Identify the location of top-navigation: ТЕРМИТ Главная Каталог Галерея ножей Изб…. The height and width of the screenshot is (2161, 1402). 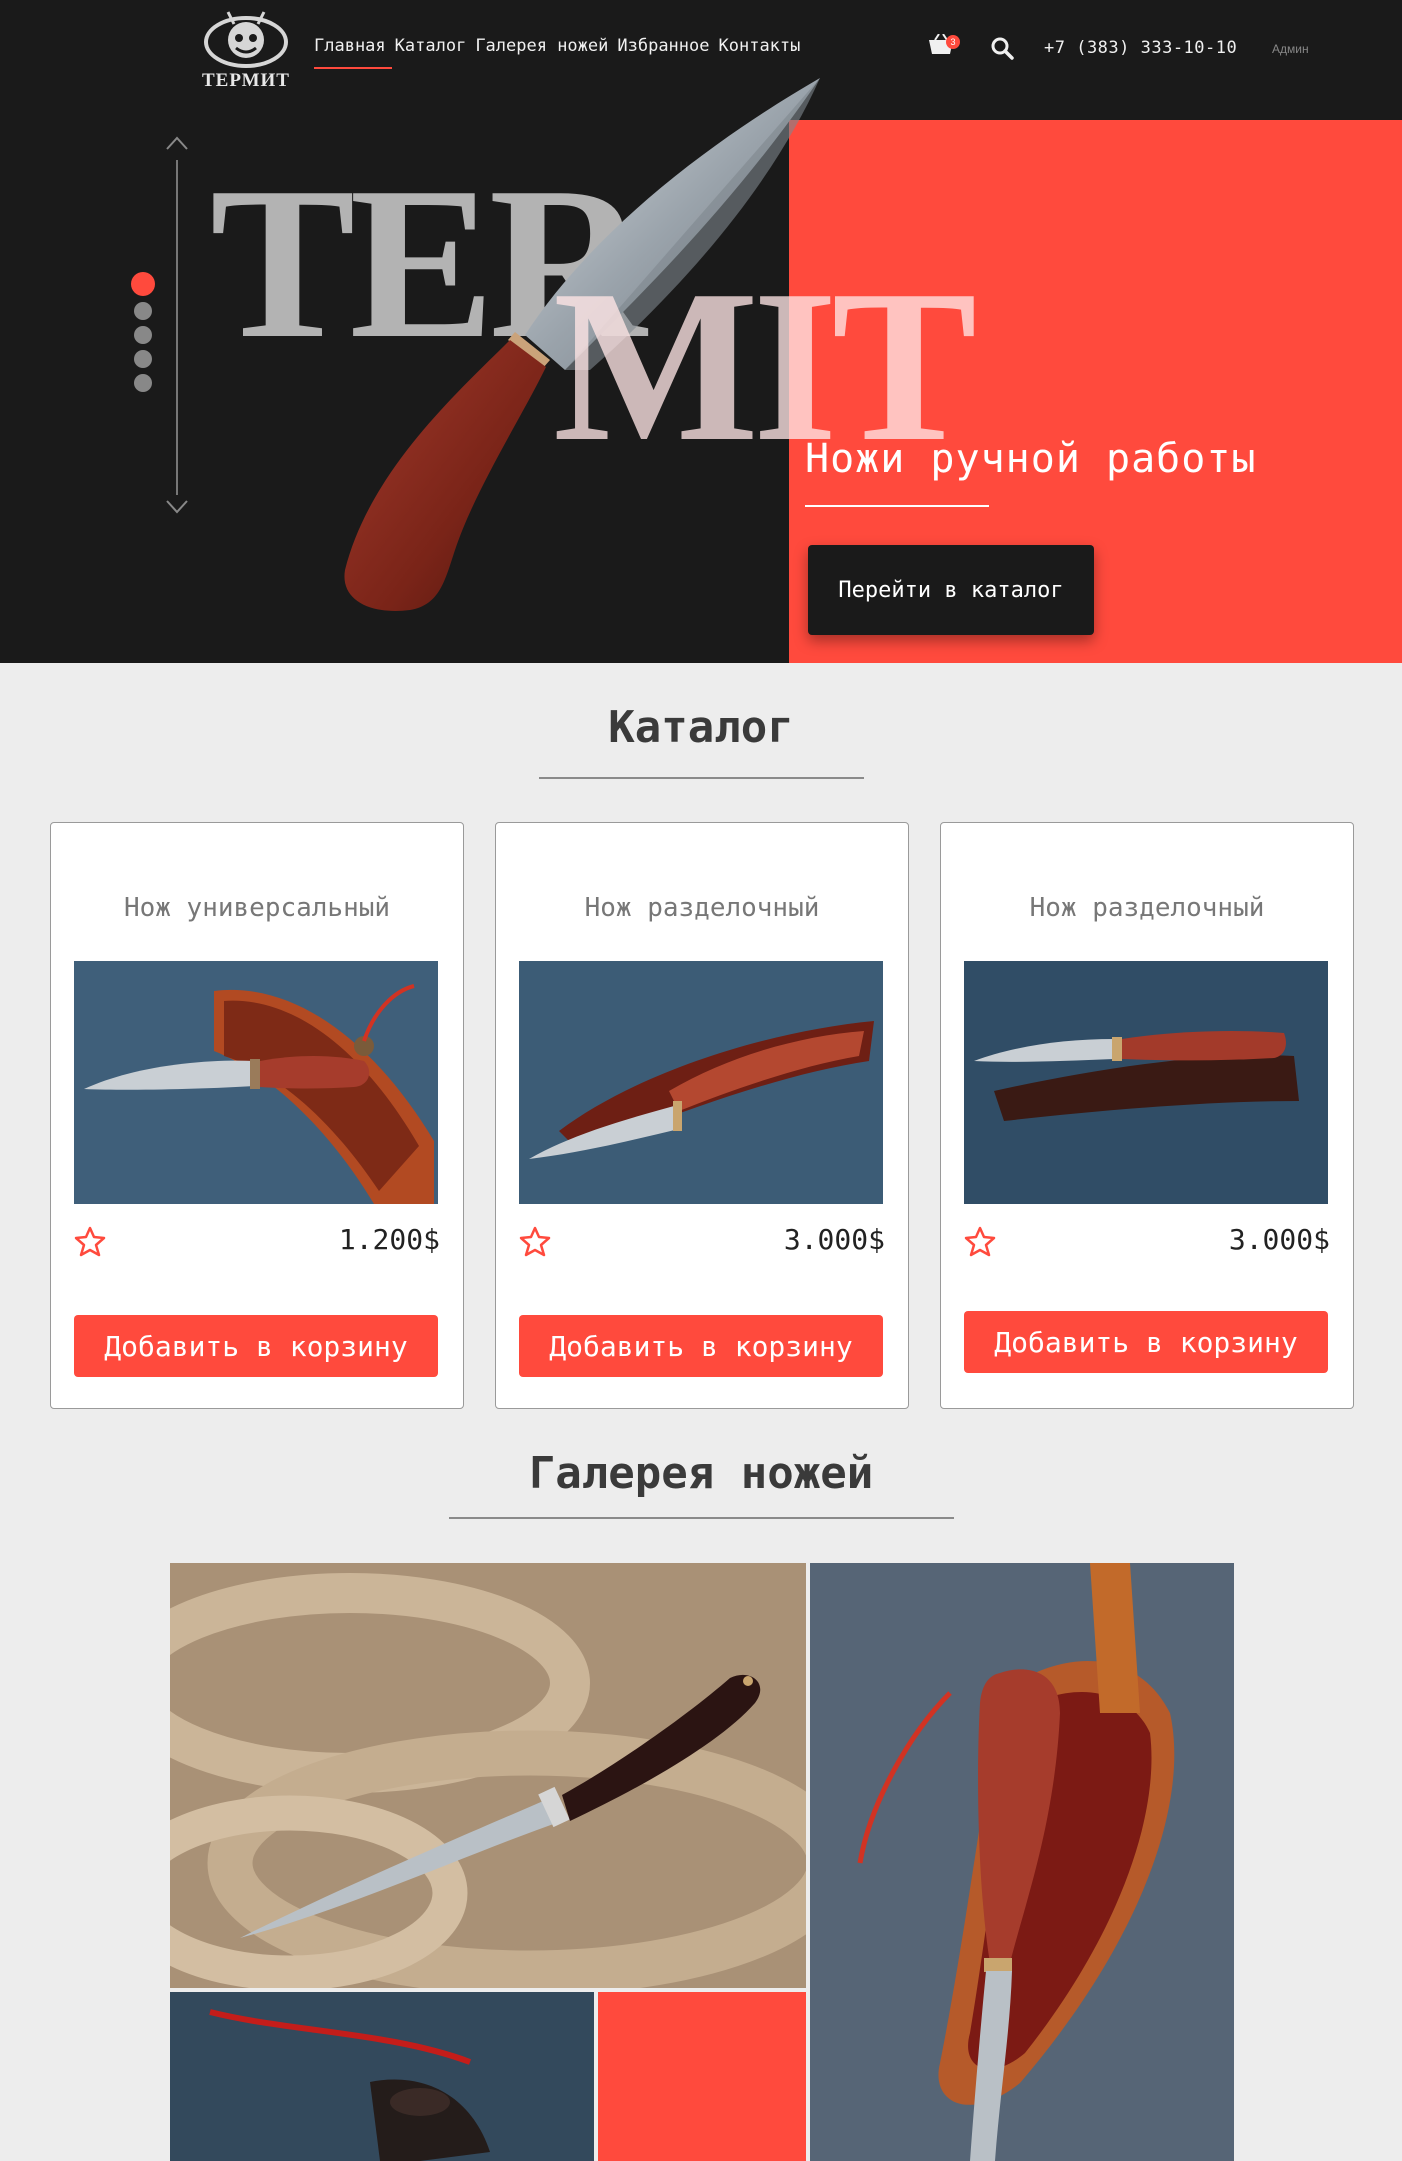
(701, 50).